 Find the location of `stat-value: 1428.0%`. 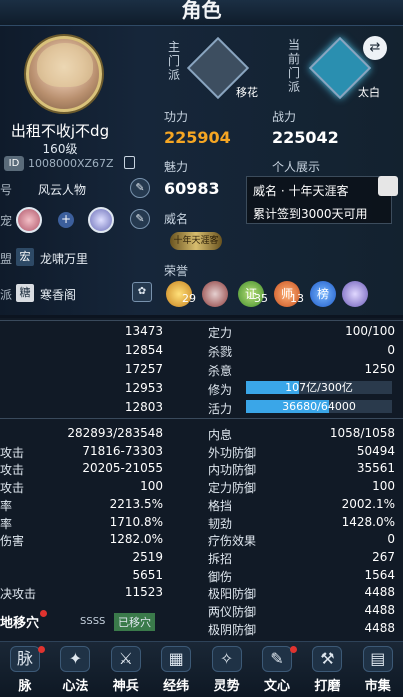

stat-value: 1428.0% is located at coordinates (368, 521).